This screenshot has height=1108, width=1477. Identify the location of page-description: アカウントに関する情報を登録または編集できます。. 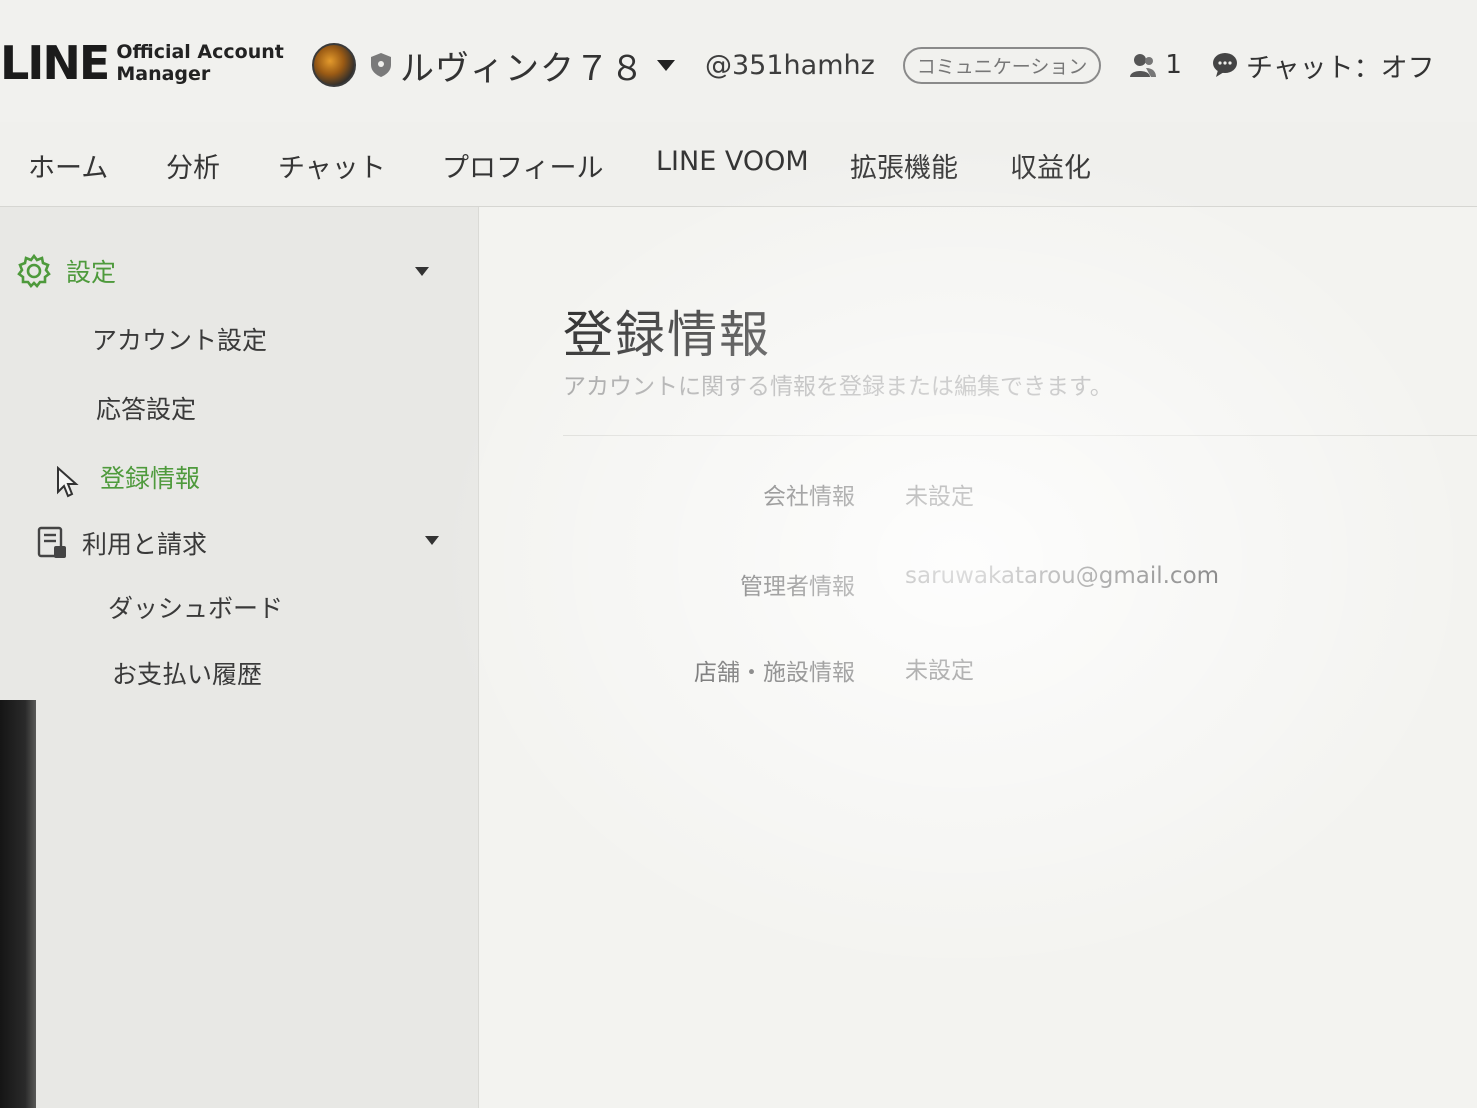
(838, 387).